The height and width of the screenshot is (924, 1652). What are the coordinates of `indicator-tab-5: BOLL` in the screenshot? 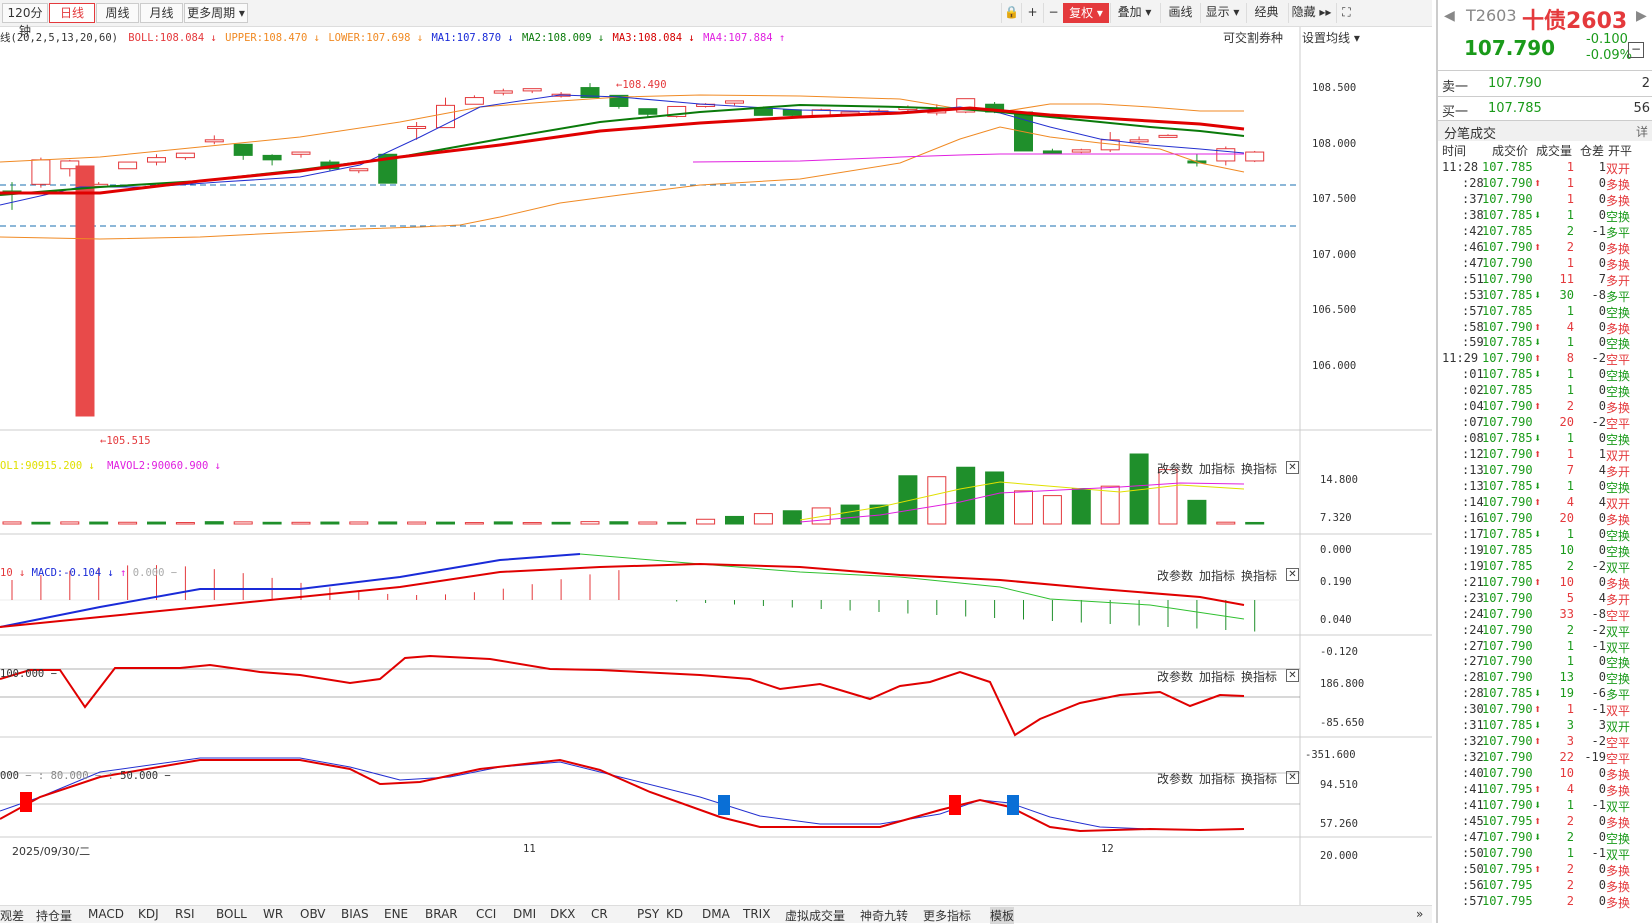 It's located at (231, 914).